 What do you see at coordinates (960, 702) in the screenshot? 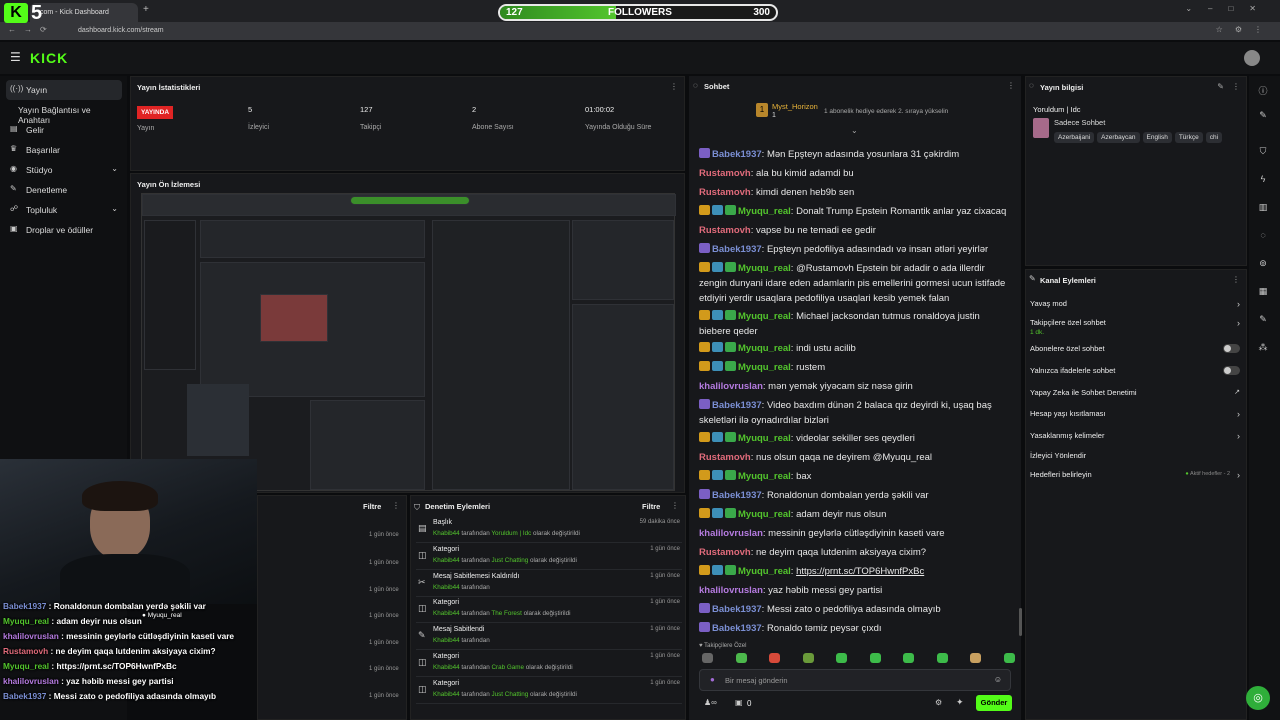
I see `sparkle-icon: ✦` at bounding box center [960, 702].